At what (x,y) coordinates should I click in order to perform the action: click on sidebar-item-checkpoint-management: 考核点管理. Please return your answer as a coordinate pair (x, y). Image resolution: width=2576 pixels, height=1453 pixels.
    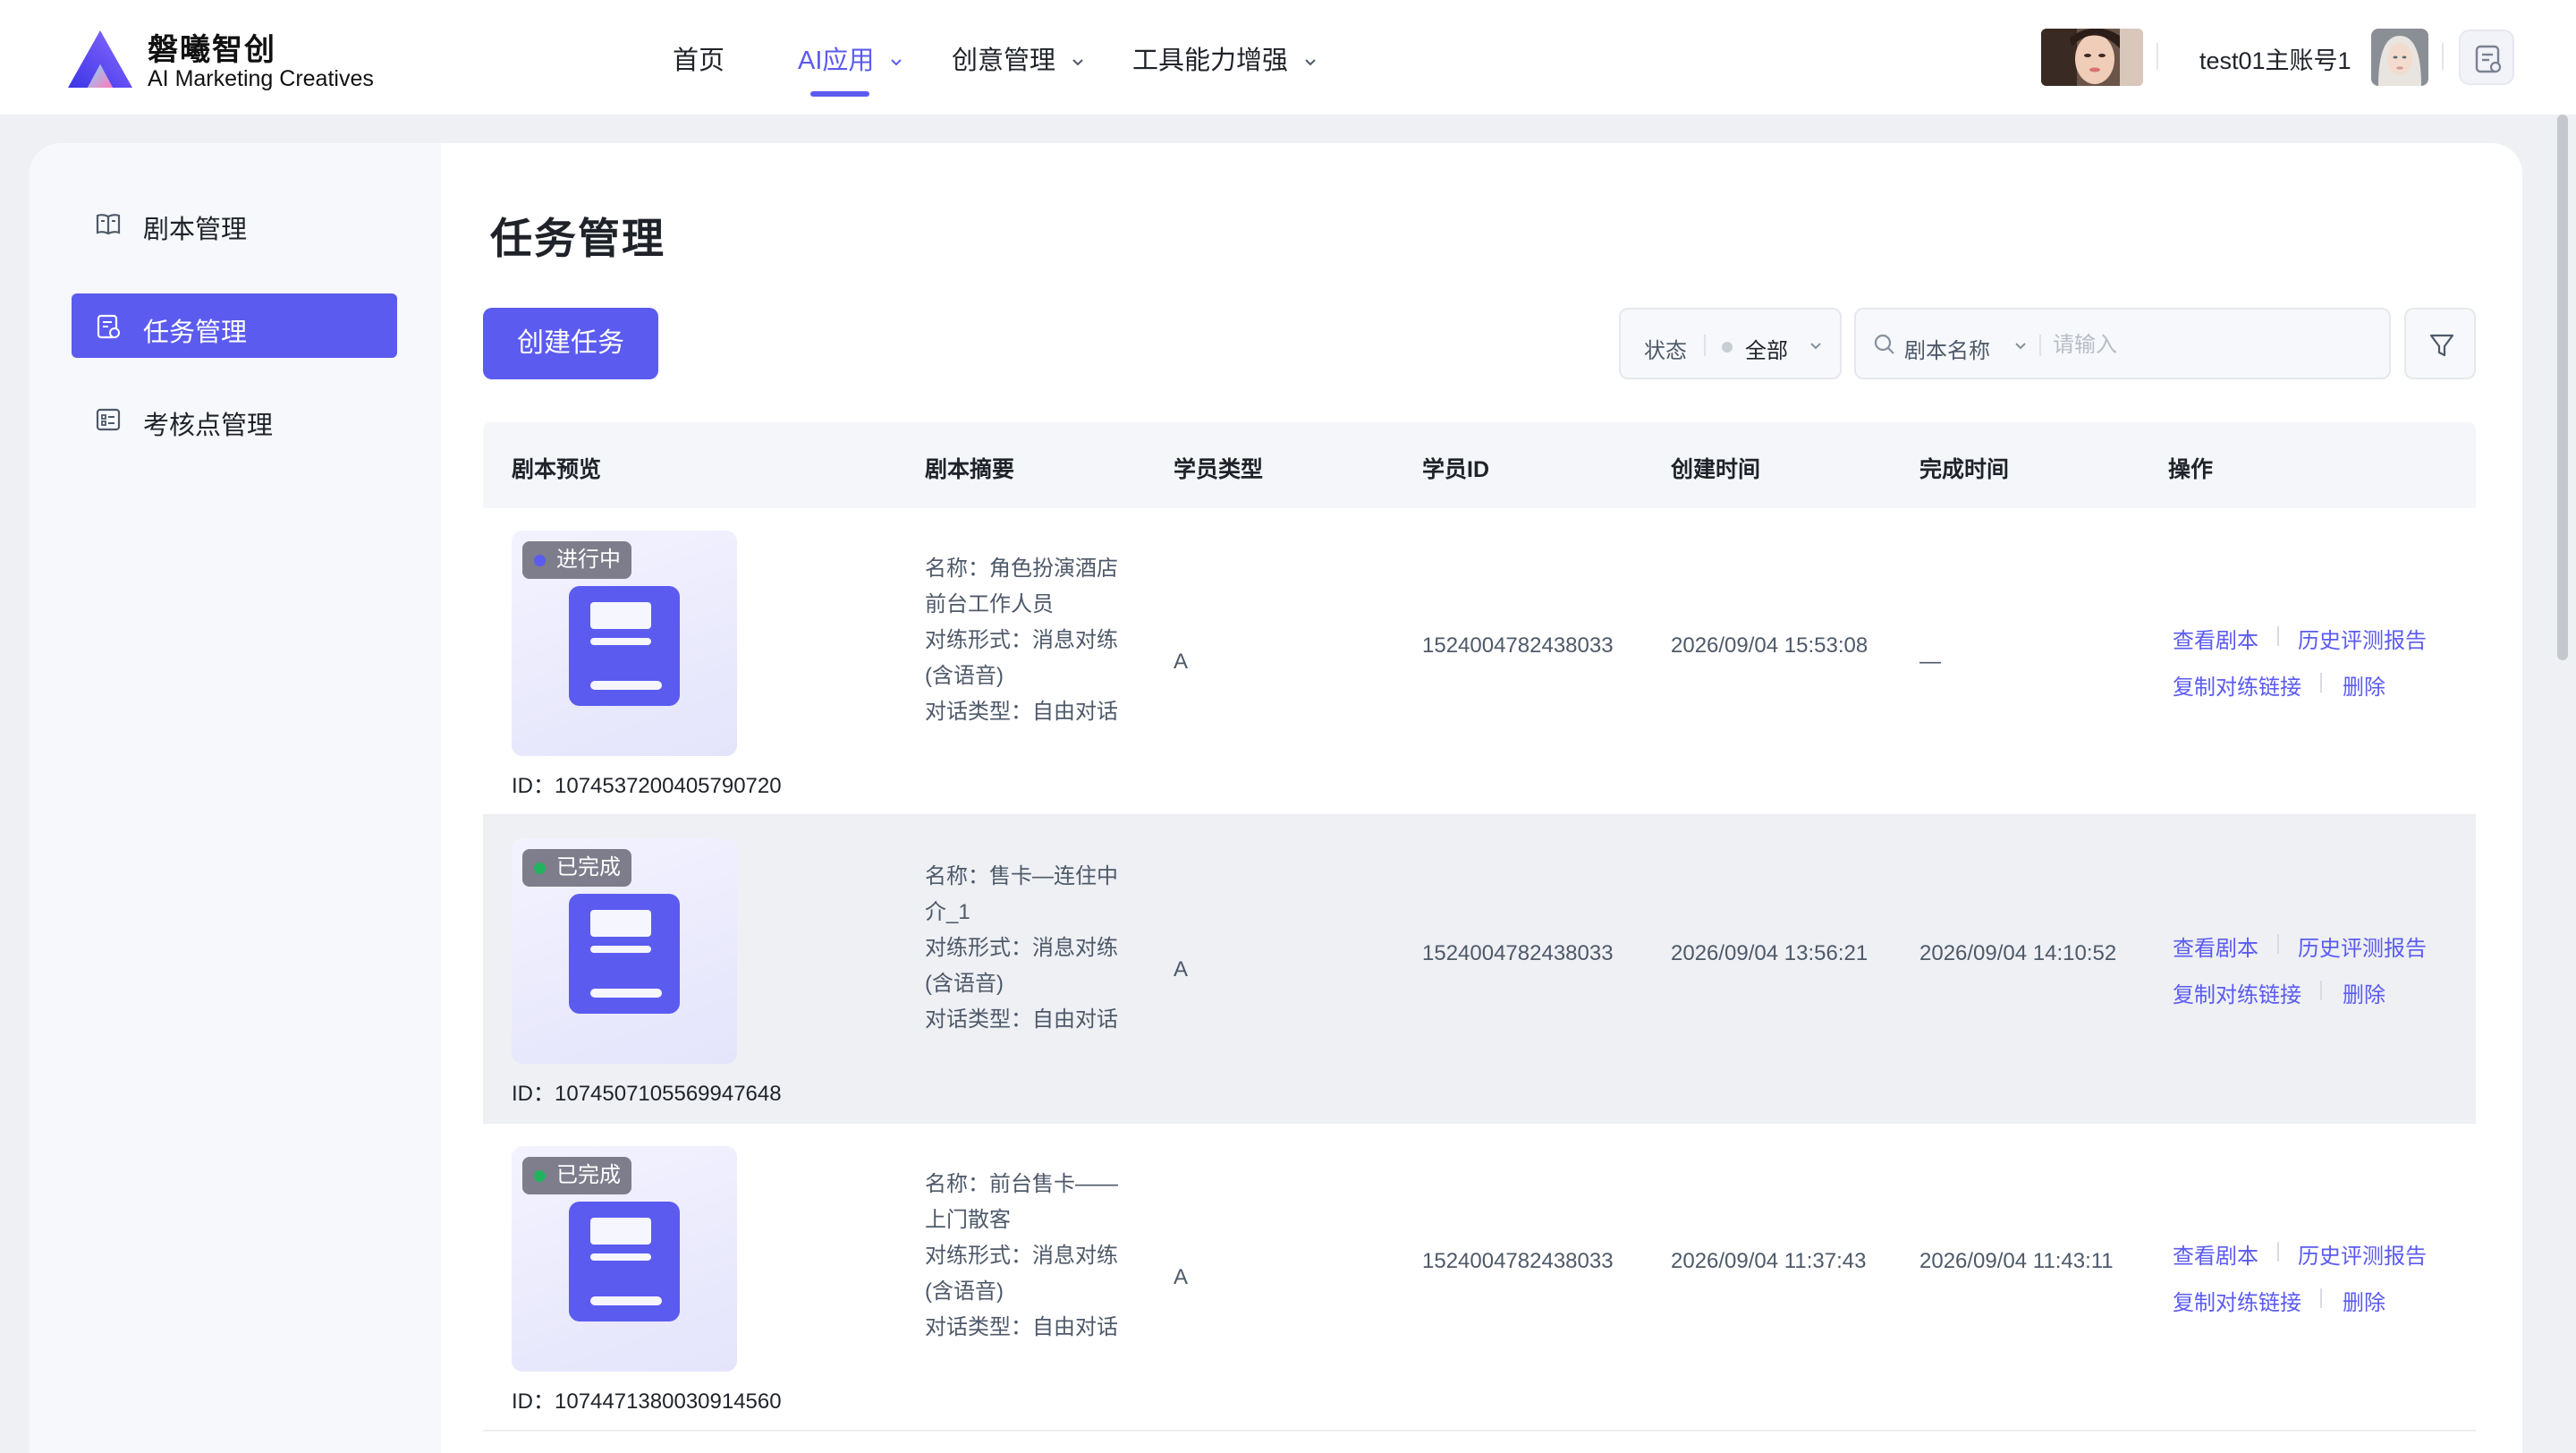
    Looking at the image, I should click on (234, 419).